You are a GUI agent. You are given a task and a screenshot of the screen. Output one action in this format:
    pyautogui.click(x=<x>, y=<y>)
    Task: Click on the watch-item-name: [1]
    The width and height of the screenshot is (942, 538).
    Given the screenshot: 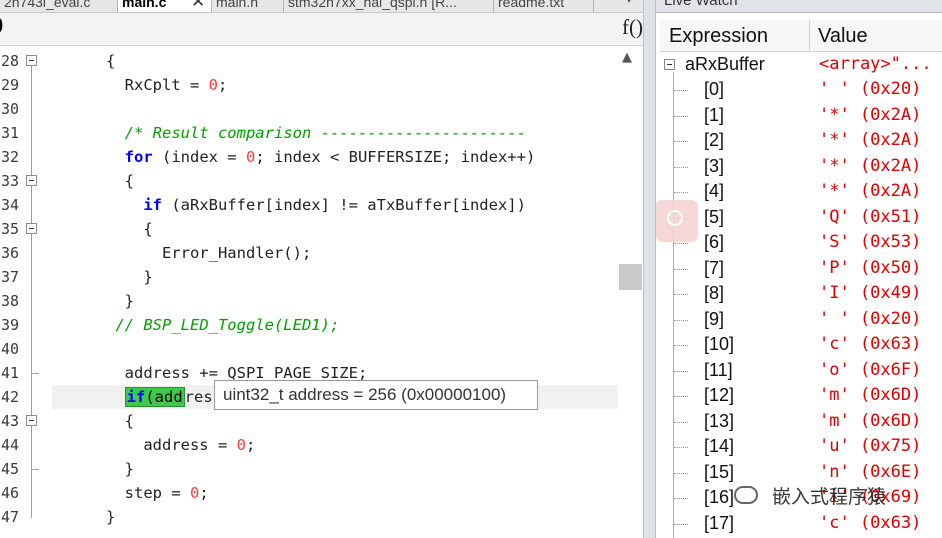 What is the action you would take?
    pyautogui.click(x=714, y=115)
    